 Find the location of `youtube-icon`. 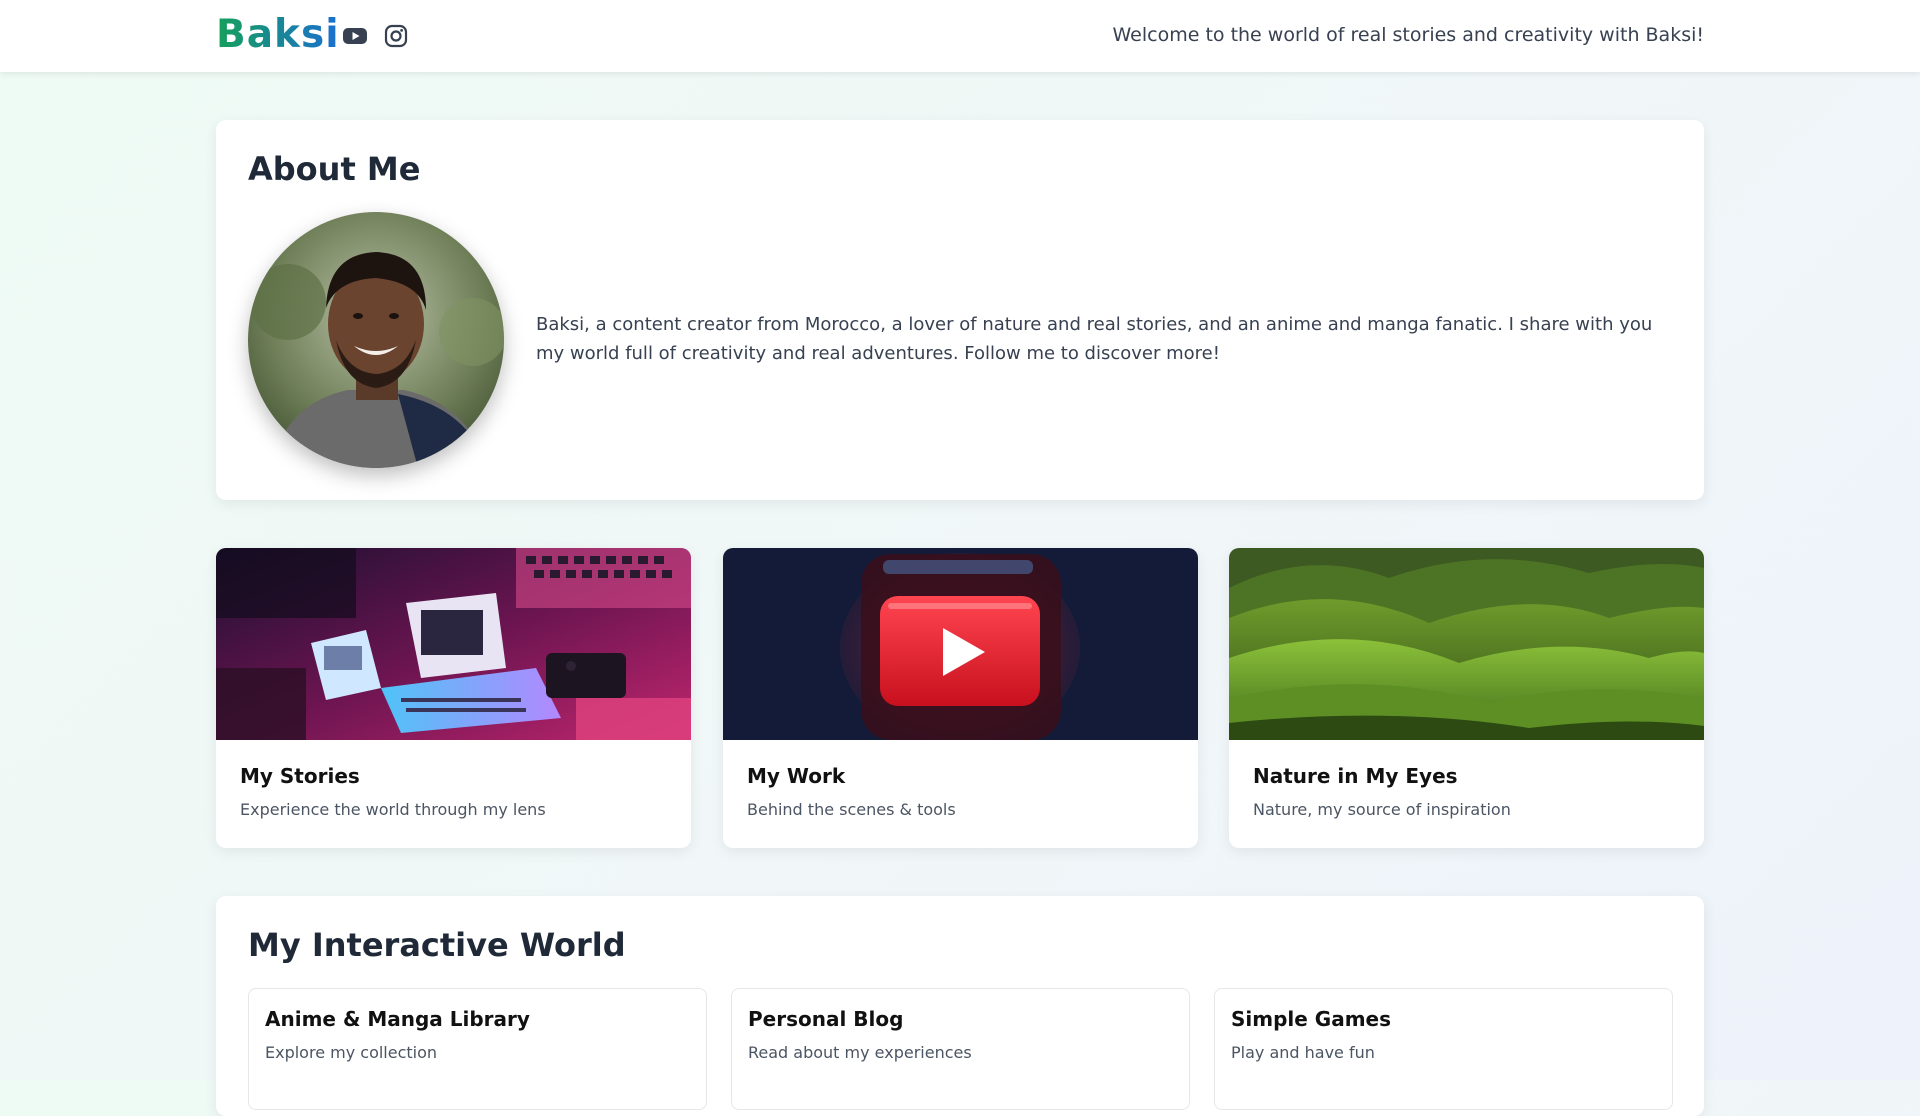

youtube-icon is located at coordinates (355, 36).